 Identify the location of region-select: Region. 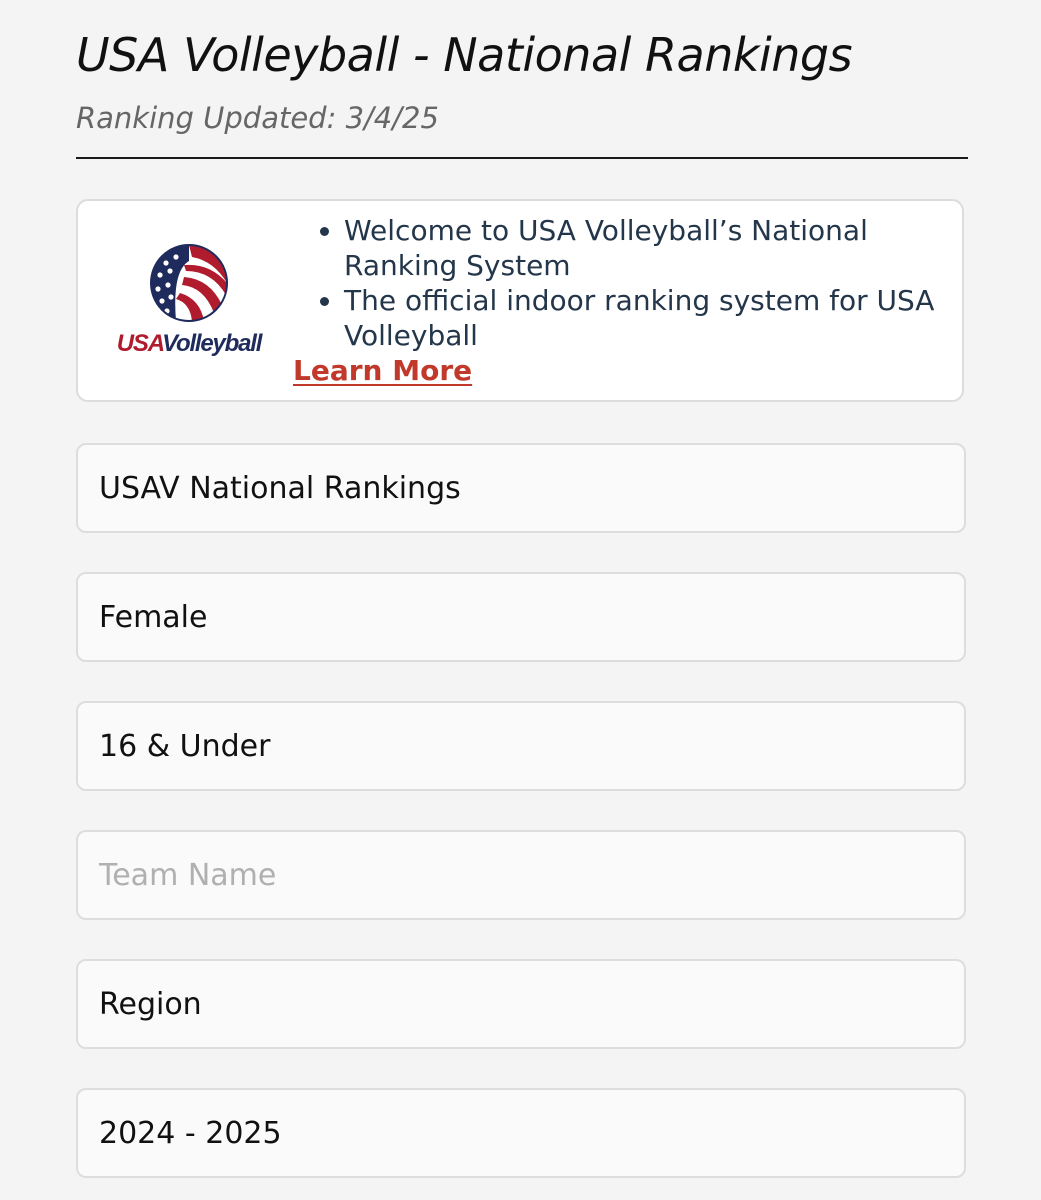
(521, 1004).